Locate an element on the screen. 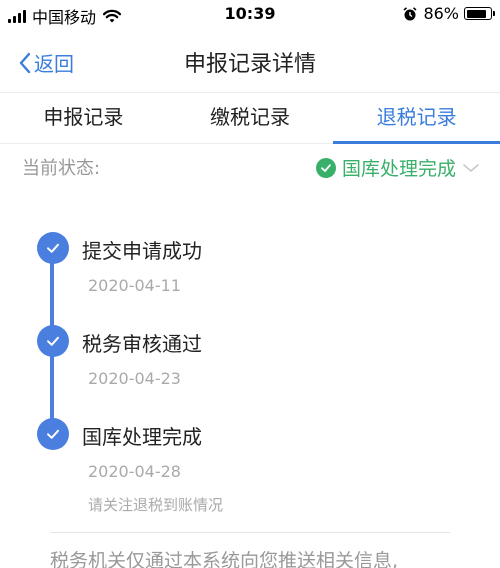  footer-notice: 税务机关仅通过本系统向您推送相关信息, is located at coordinates (224, 559).